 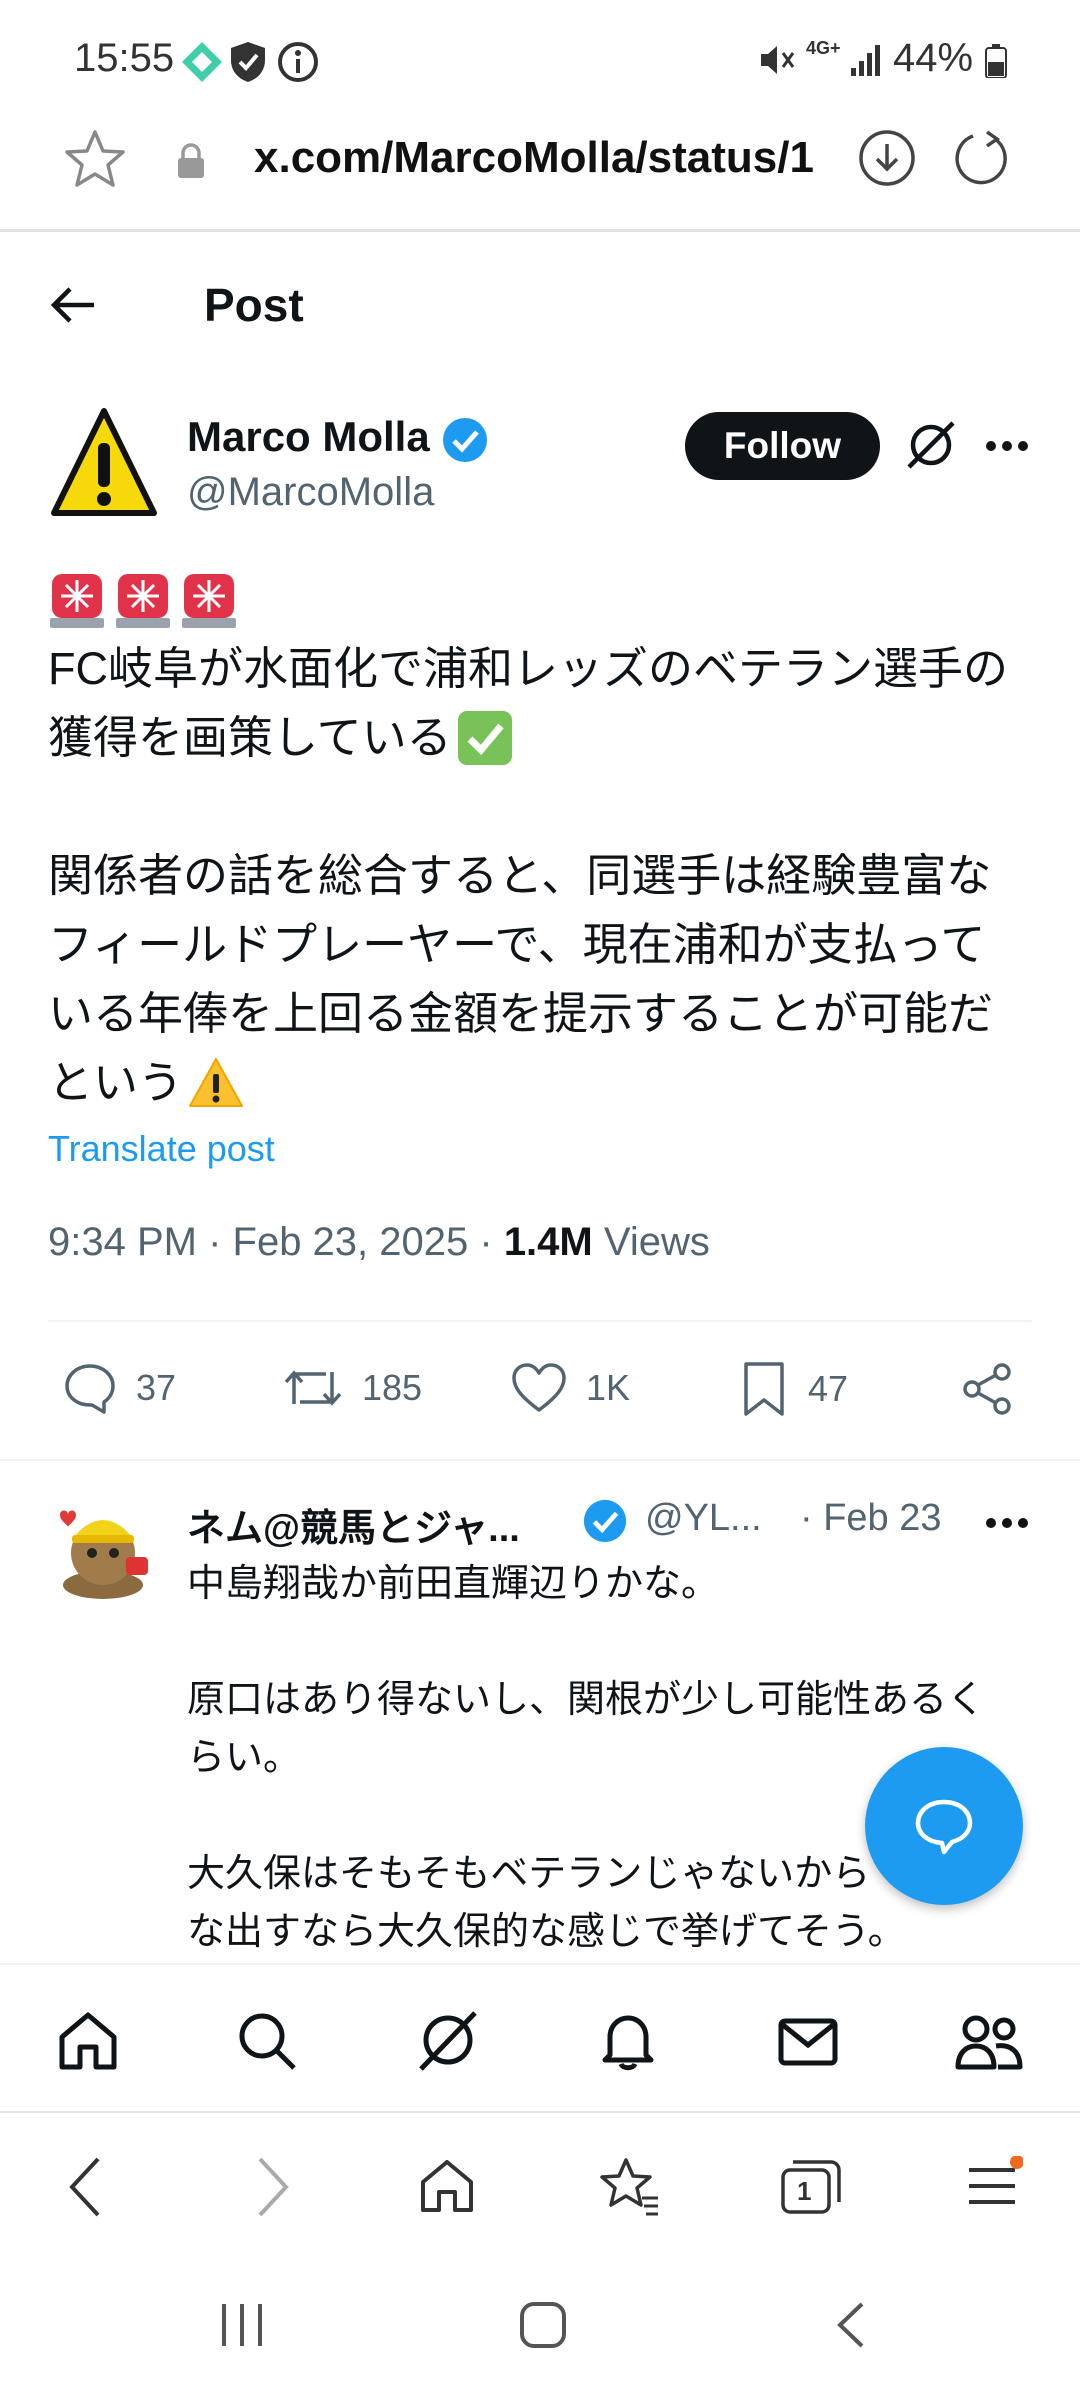 I want to click on reply-text-line: な出すなら大久保的な感じで挙げてそう。, so click(x=546, y=1932).